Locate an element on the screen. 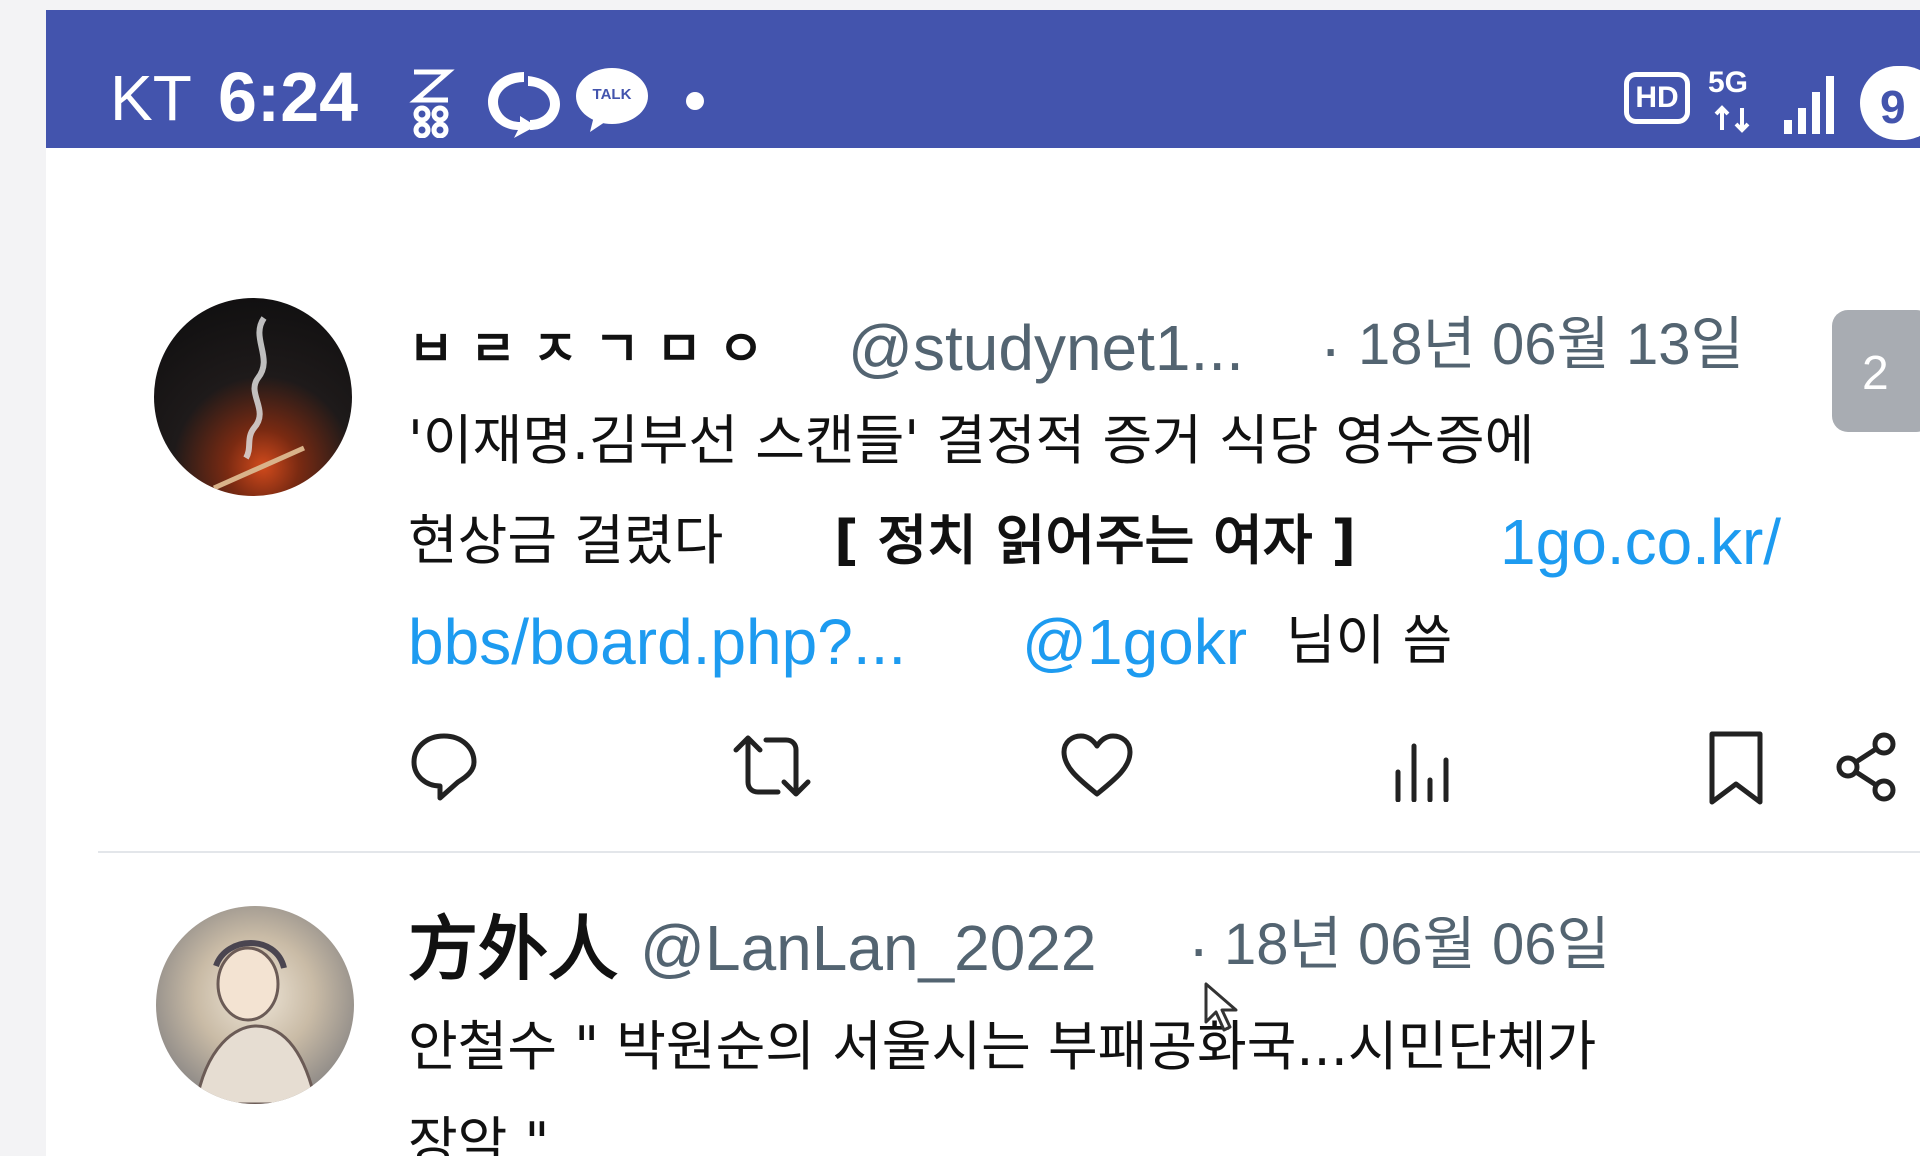  views-icon is located at coordinates (1425, 767).